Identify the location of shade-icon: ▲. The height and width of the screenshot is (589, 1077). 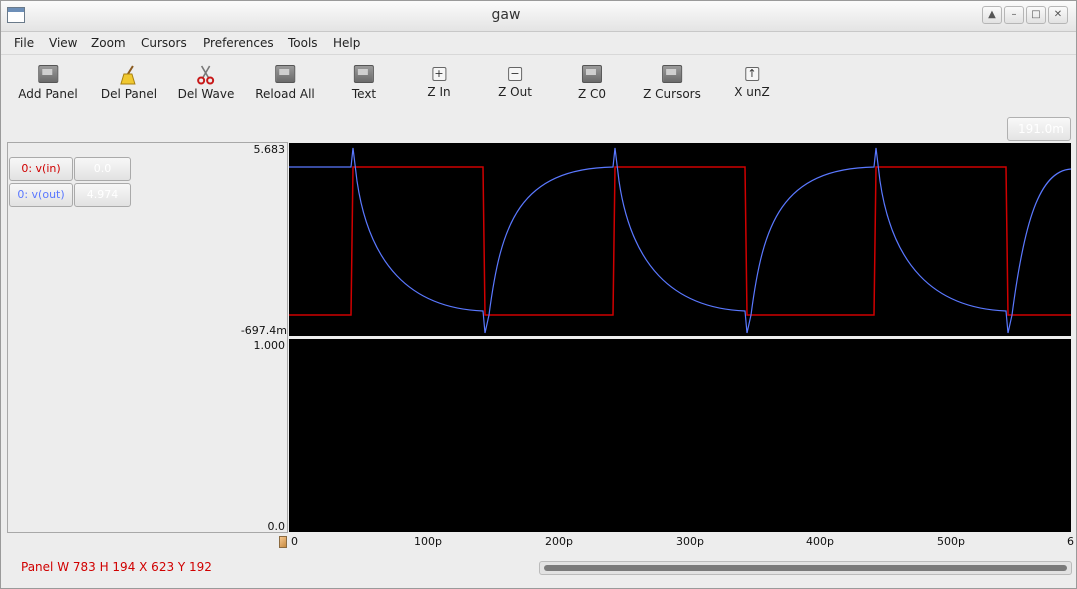
(992, 15).